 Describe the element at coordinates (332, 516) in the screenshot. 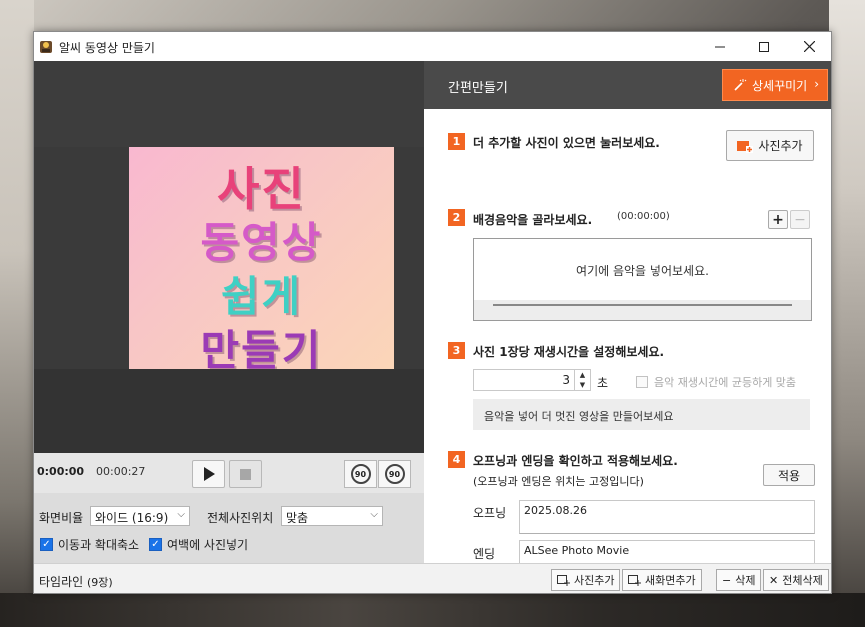

I see `photo-position-select: 맞춤 ⌵` at that location.